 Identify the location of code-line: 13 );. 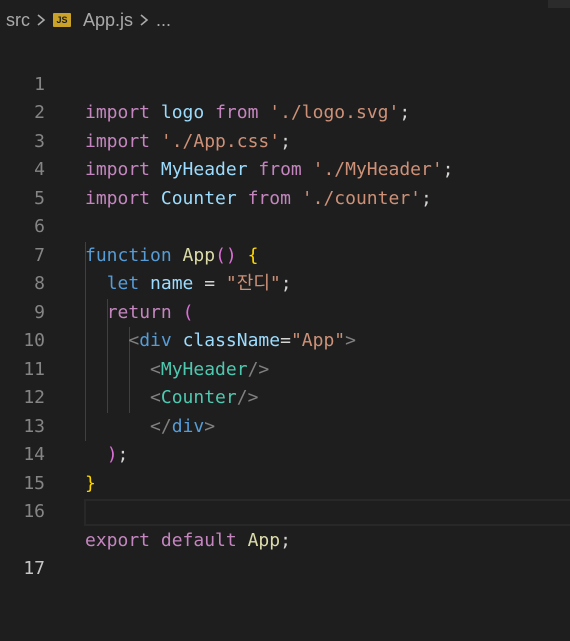
(285, 425).